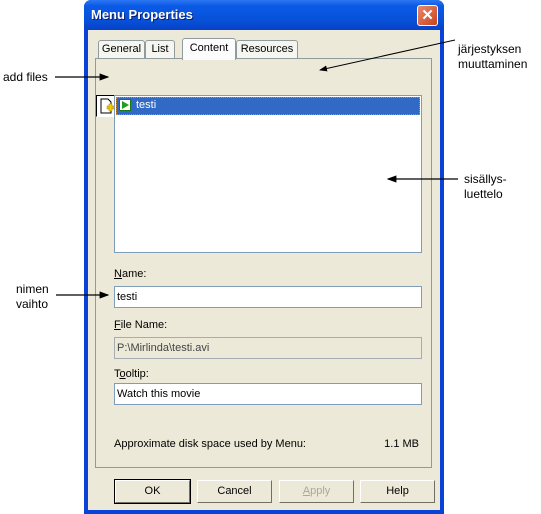  Describe the element at coordinates (264, 15) in the screenshot. I see `title-bar: Menu Properties ✕` at that location.